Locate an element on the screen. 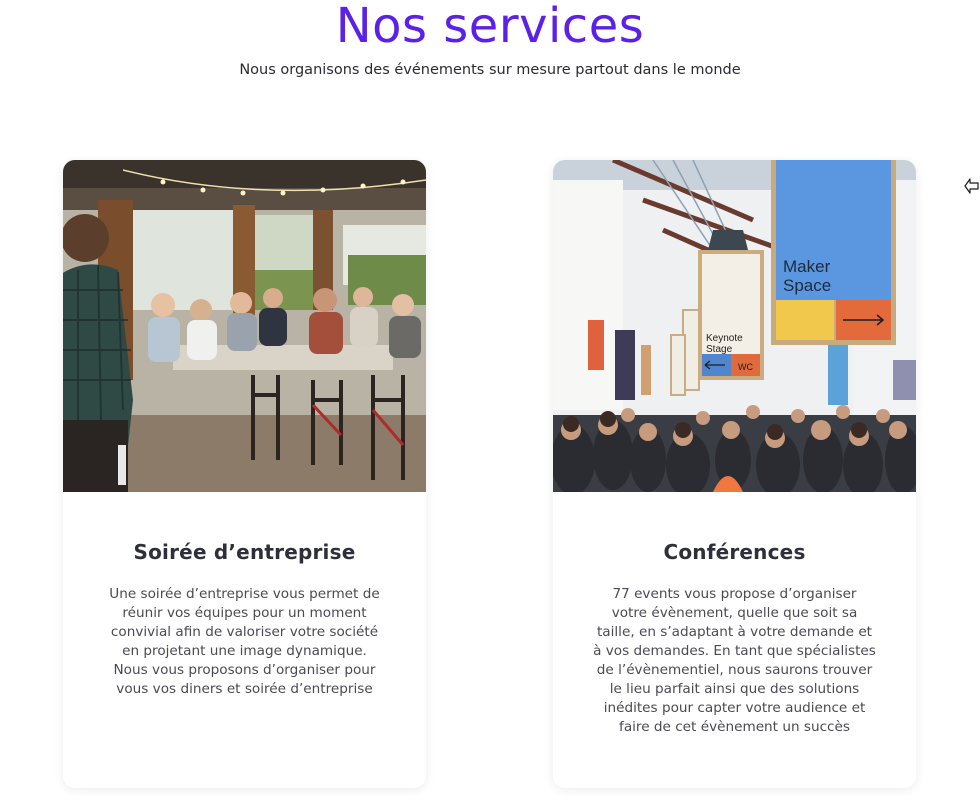  wc-sign-label: WC is located at coordinates (745, 367).